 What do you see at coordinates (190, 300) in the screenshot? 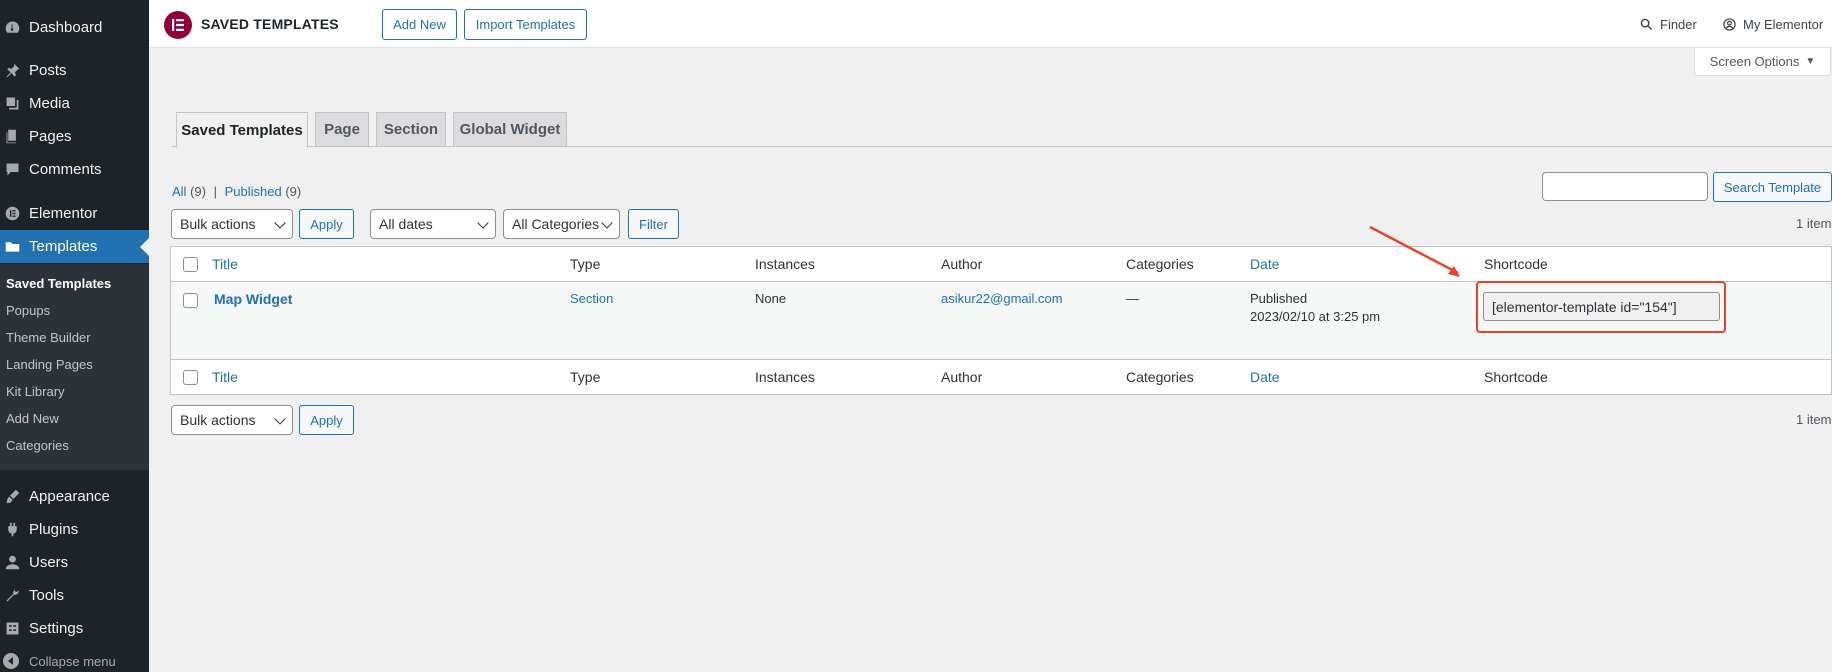
I see `row-checkbox` at bounding box center [190, 300].